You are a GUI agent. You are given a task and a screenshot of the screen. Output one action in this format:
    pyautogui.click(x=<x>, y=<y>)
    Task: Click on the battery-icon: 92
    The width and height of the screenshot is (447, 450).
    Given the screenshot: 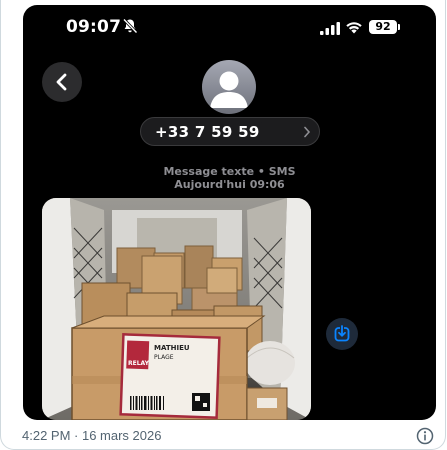 What is the action you would take?
    pyautogui.click(x=383, y=27)
    